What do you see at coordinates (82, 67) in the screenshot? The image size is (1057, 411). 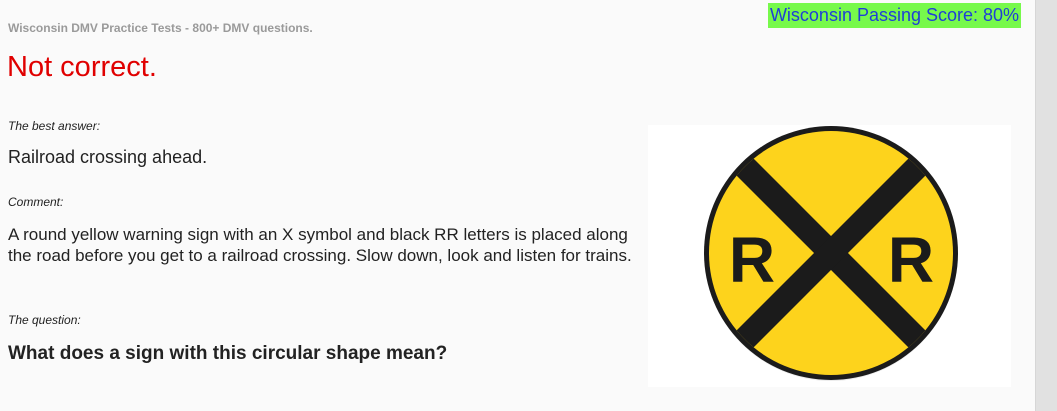 I see `result-status: Not correct.` at bounding box center [82, 67].